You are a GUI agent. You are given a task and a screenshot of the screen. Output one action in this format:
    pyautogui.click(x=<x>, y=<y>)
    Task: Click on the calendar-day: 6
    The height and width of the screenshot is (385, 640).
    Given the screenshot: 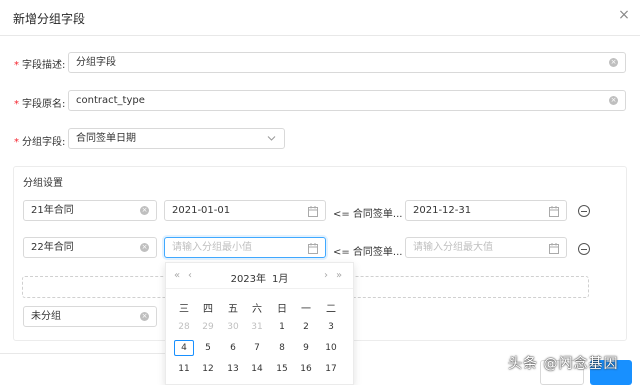 What is the action you would take?
    pyautogui.click(x=233, y=348)
    